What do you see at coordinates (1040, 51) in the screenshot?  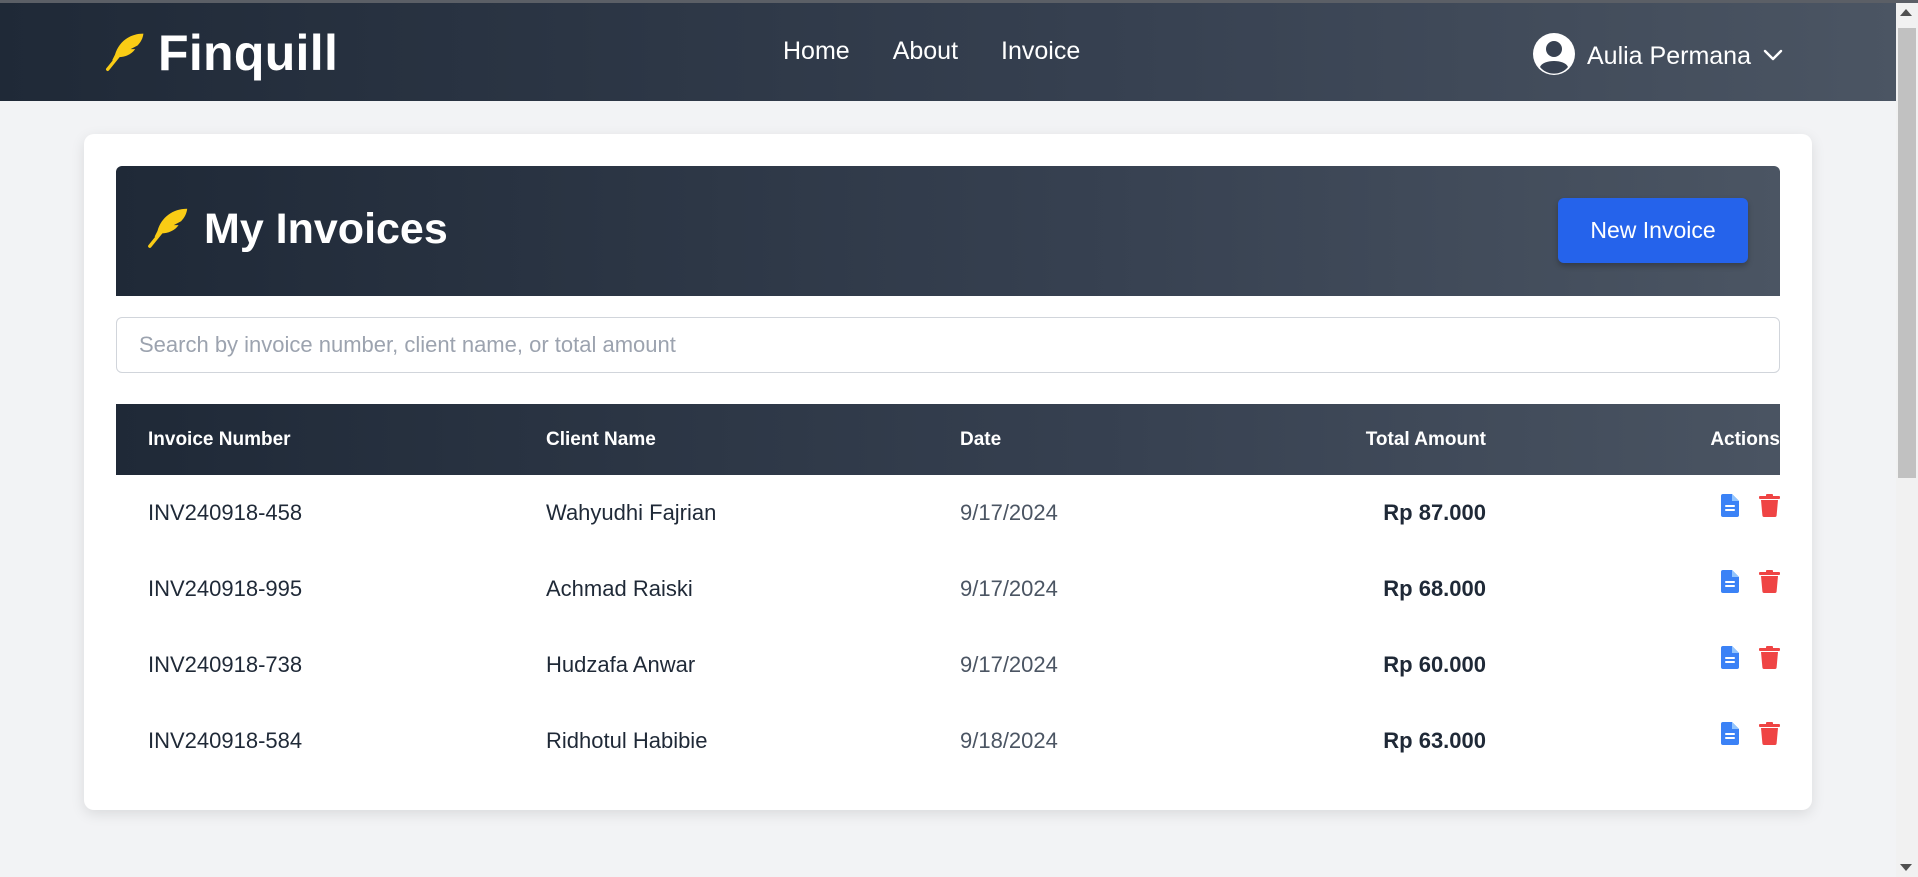 I see `nav-link-invoice: Invoice` at bounding box center [1040, 51].